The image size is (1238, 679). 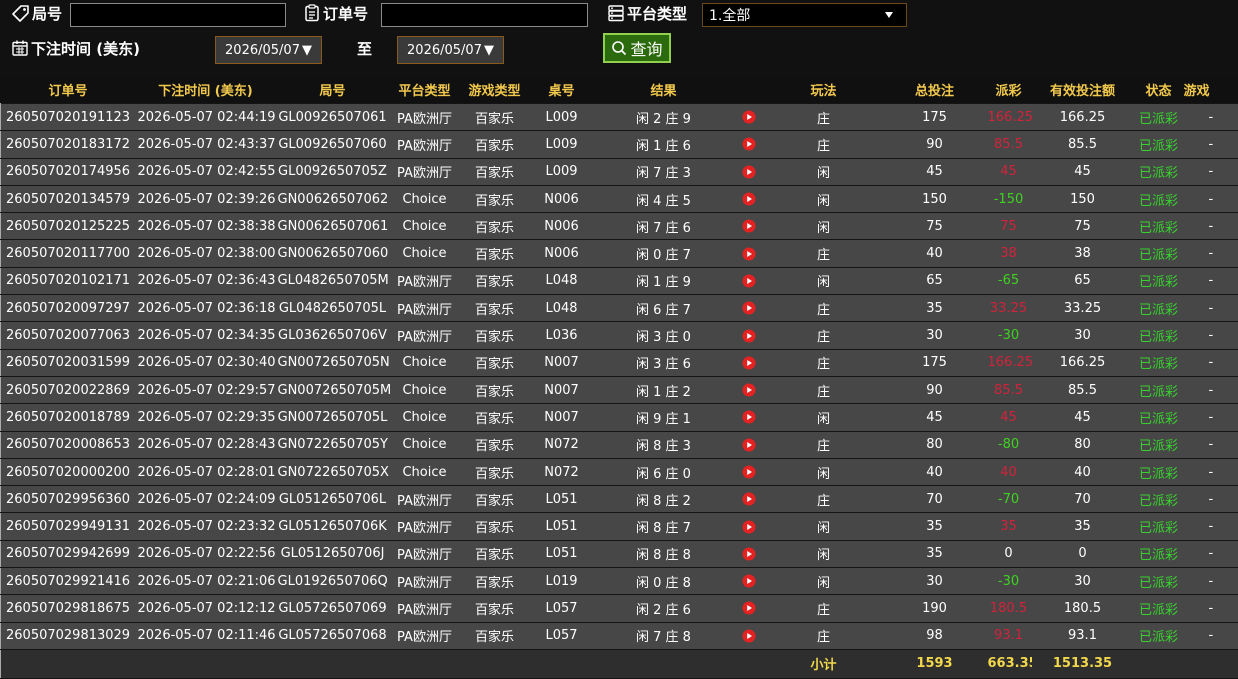 What do you see at coordinates (1082, 362) in the screenshot?
I see `cell-valid: 166.25` at bounding box center [1082, 362].